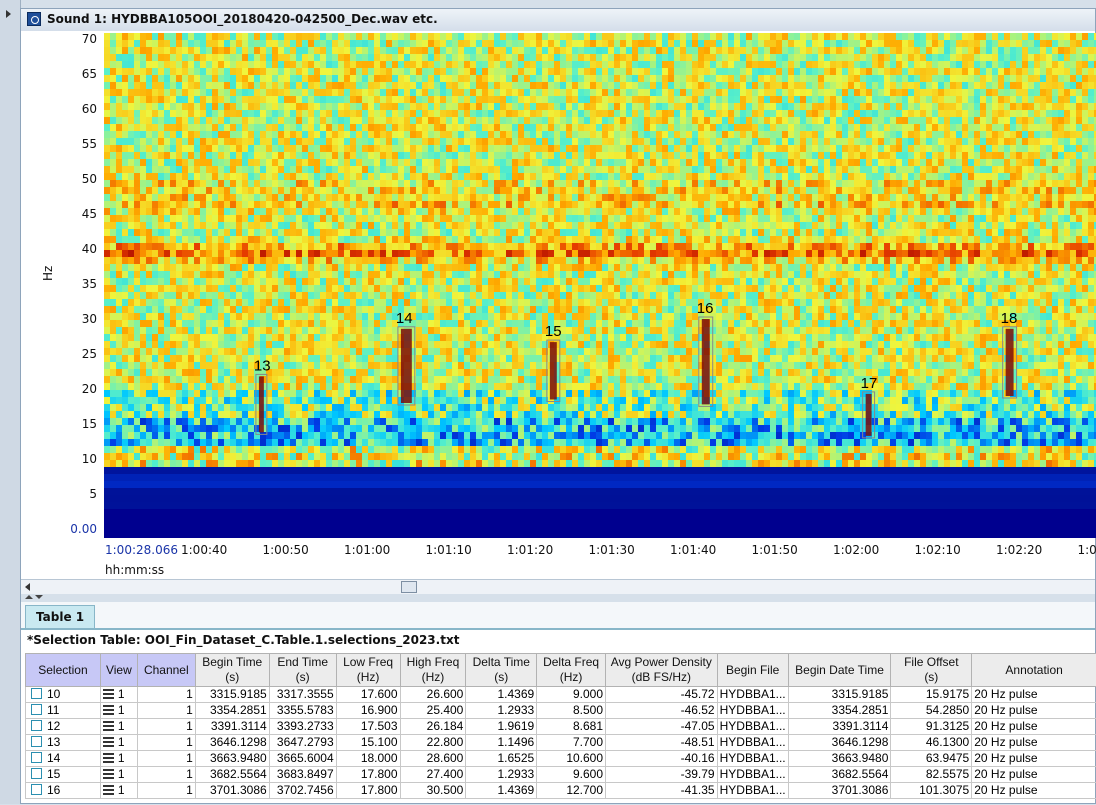 The height and width of the screenshot is (805, 1096). What do you see at coordinates (8, 14) in the screenshot?
I see `expand-arrow-icon` at bounding box center [8, 14].